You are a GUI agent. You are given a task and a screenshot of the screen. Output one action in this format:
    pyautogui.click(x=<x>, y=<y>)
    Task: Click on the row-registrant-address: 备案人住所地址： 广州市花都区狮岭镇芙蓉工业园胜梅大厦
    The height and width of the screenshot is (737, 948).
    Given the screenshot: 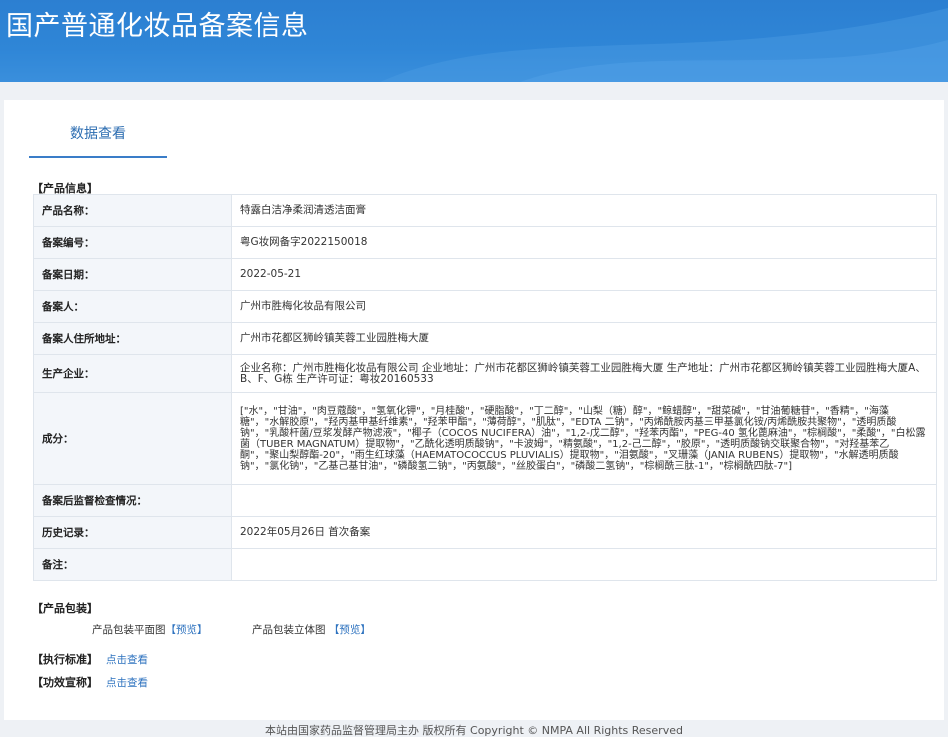 What is the action you would take?
    pyautogui.click(x=485, y=338)
    